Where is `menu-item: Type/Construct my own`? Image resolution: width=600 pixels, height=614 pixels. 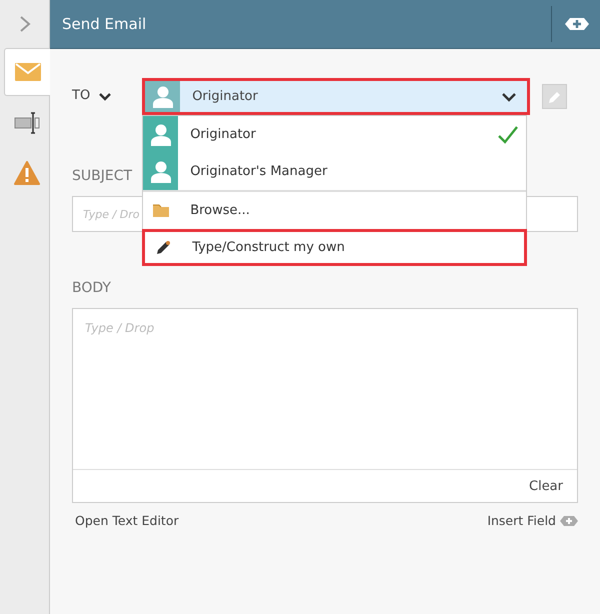 menu-item: Type/Construct my own is located at coordinates (335, 247).